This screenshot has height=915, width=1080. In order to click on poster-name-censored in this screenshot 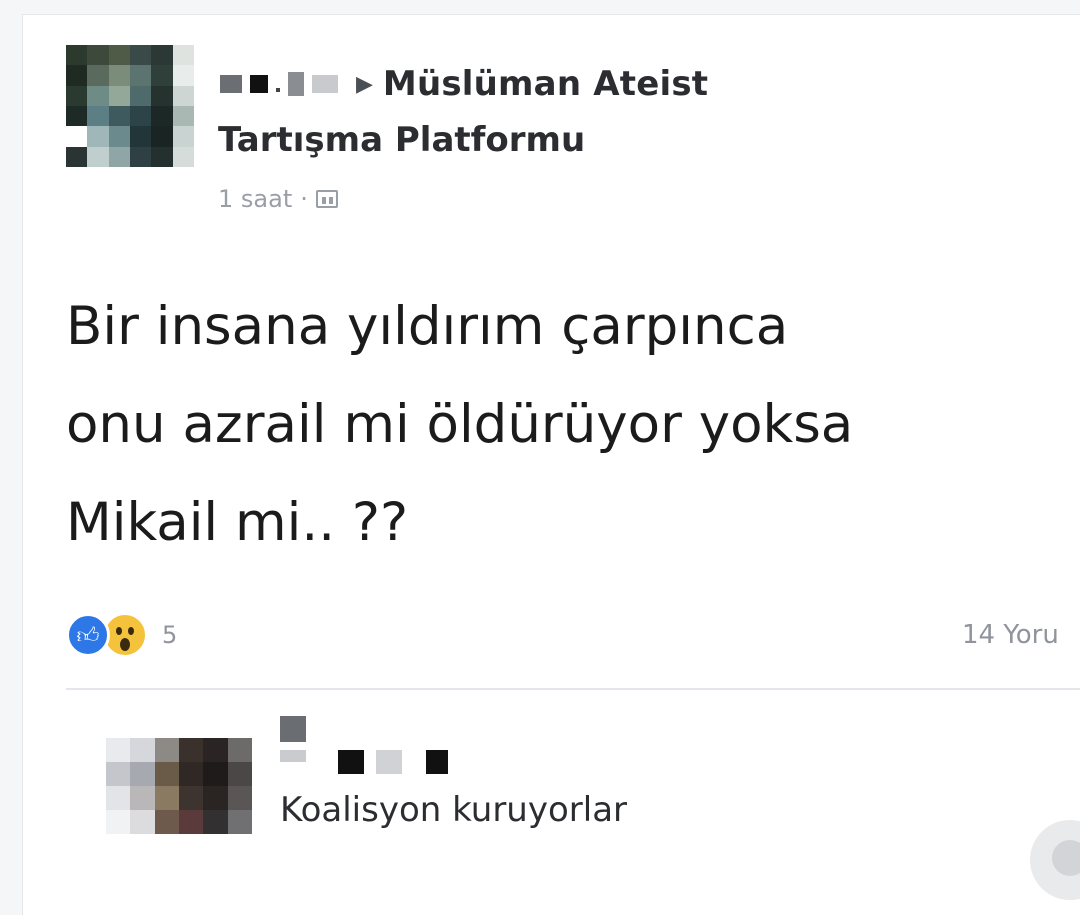, I will do `click(279, 84)`.